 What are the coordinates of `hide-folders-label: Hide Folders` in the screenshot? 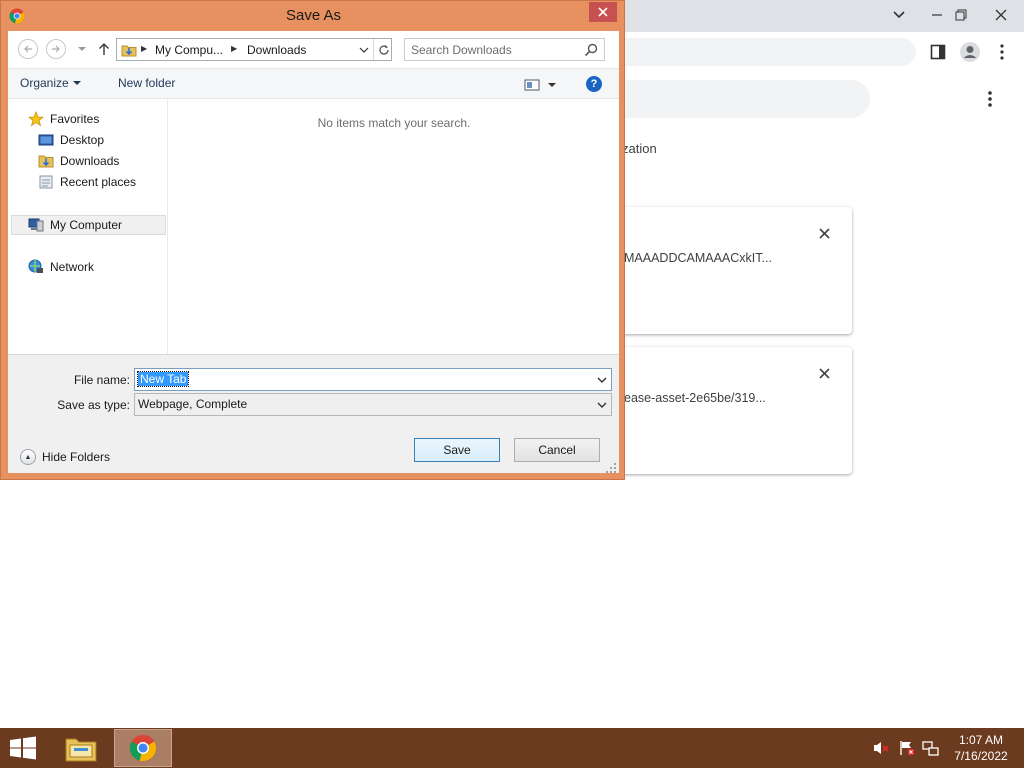 It's located at (76, 457).